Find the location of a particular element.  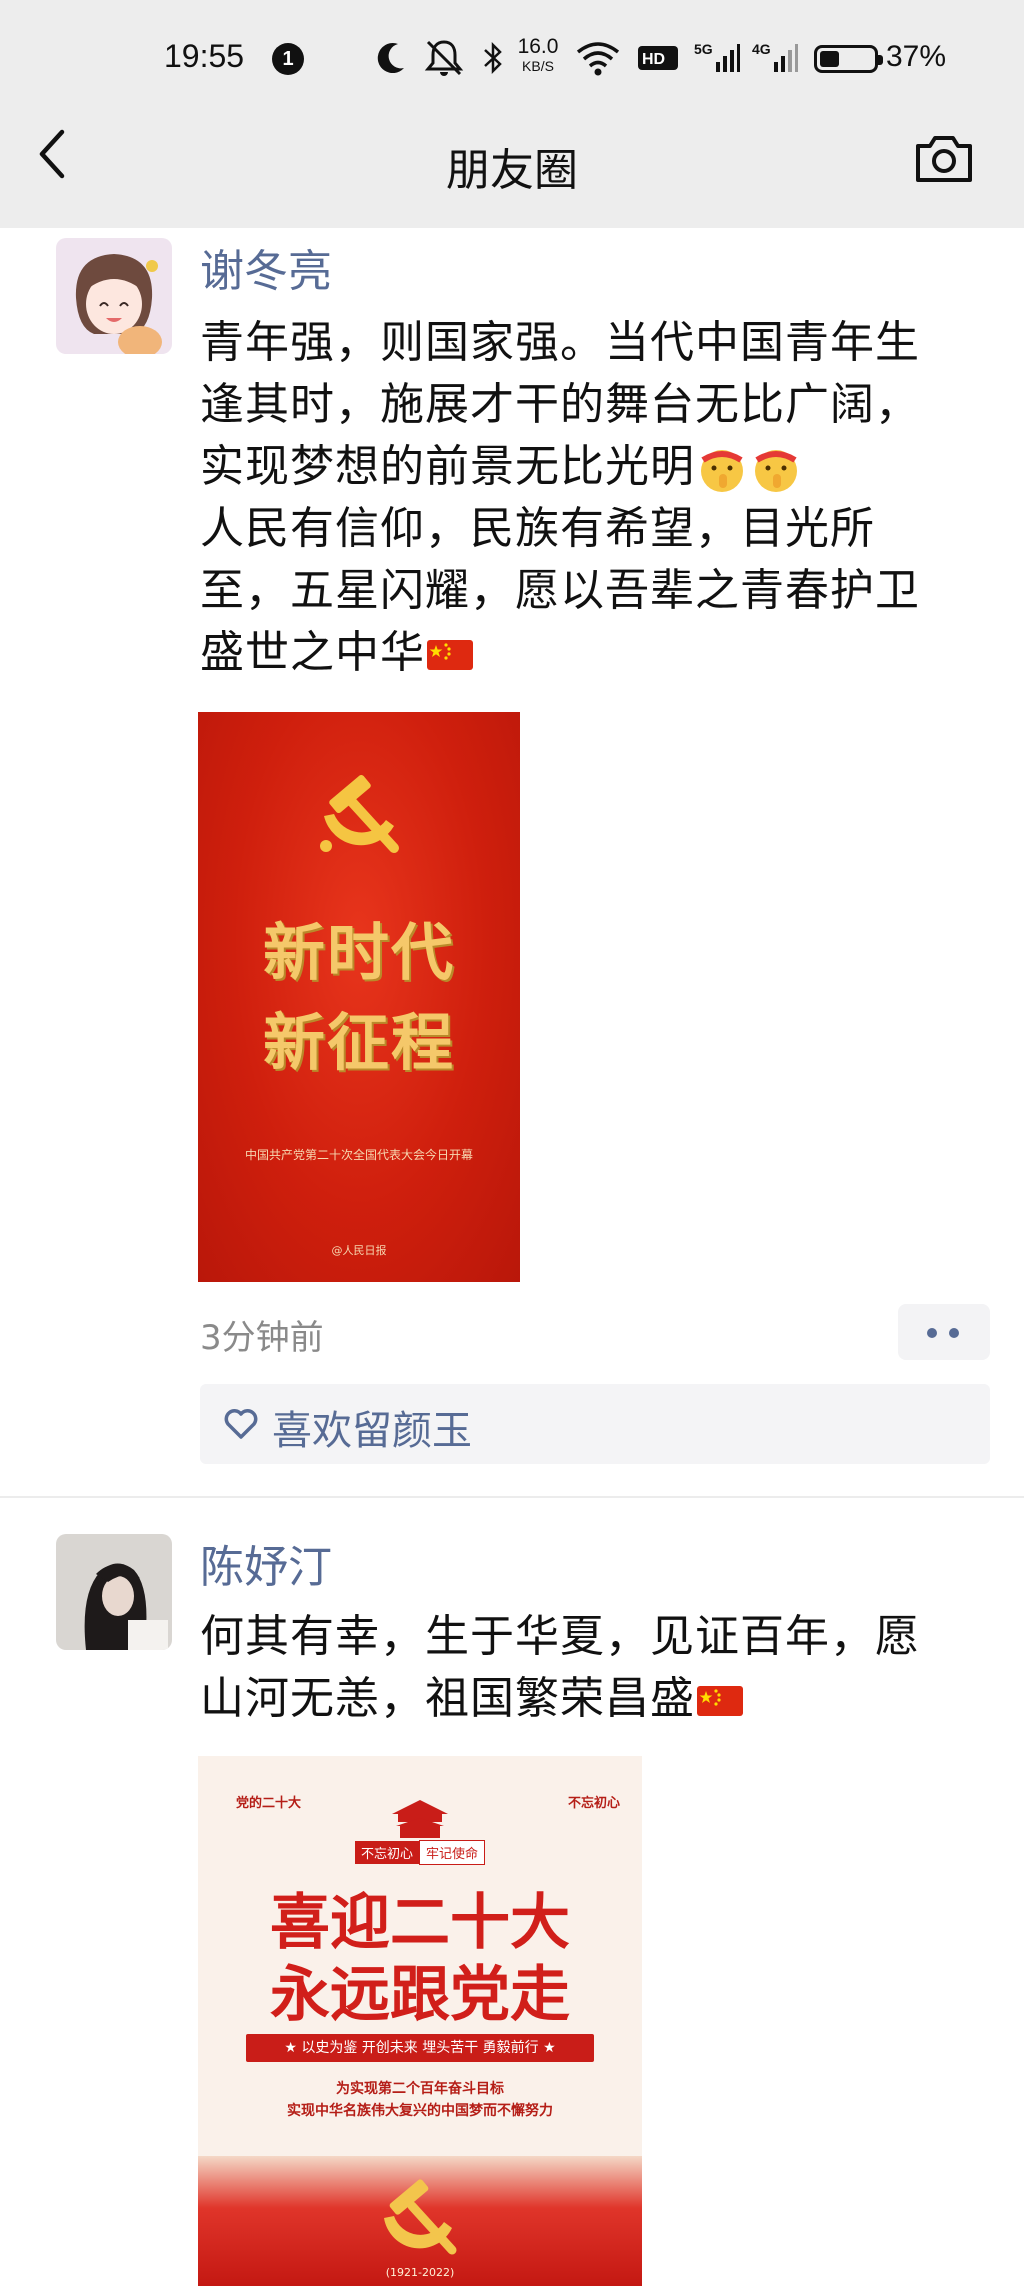

net-speed-value: 16.0 is located at coordinates (538, 46).